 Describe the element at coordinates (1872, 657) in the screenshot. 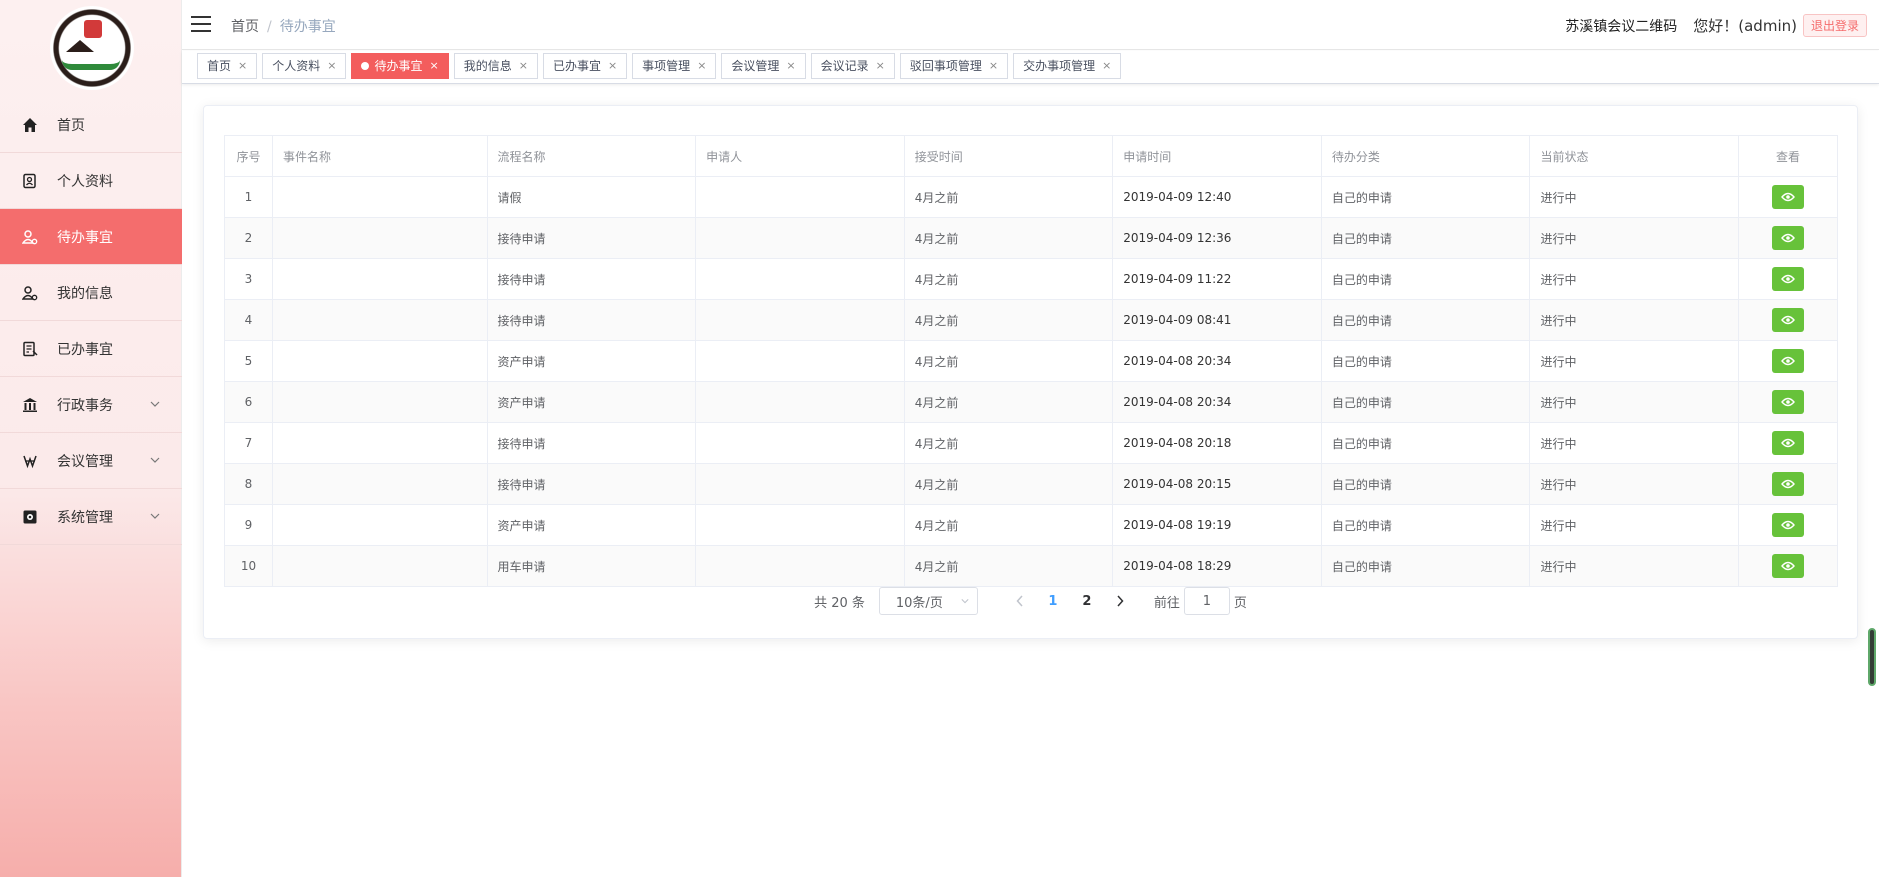

I see `scrollbar-thumb` at that location.